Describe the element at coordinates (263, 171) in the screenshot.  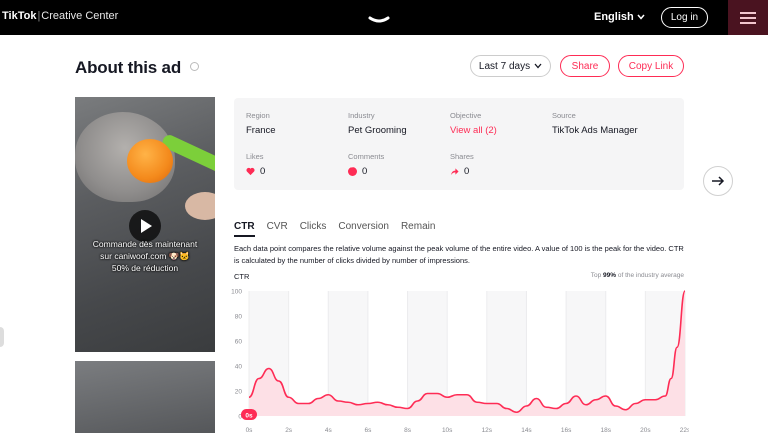
I see `likes-value: 0` at that location.